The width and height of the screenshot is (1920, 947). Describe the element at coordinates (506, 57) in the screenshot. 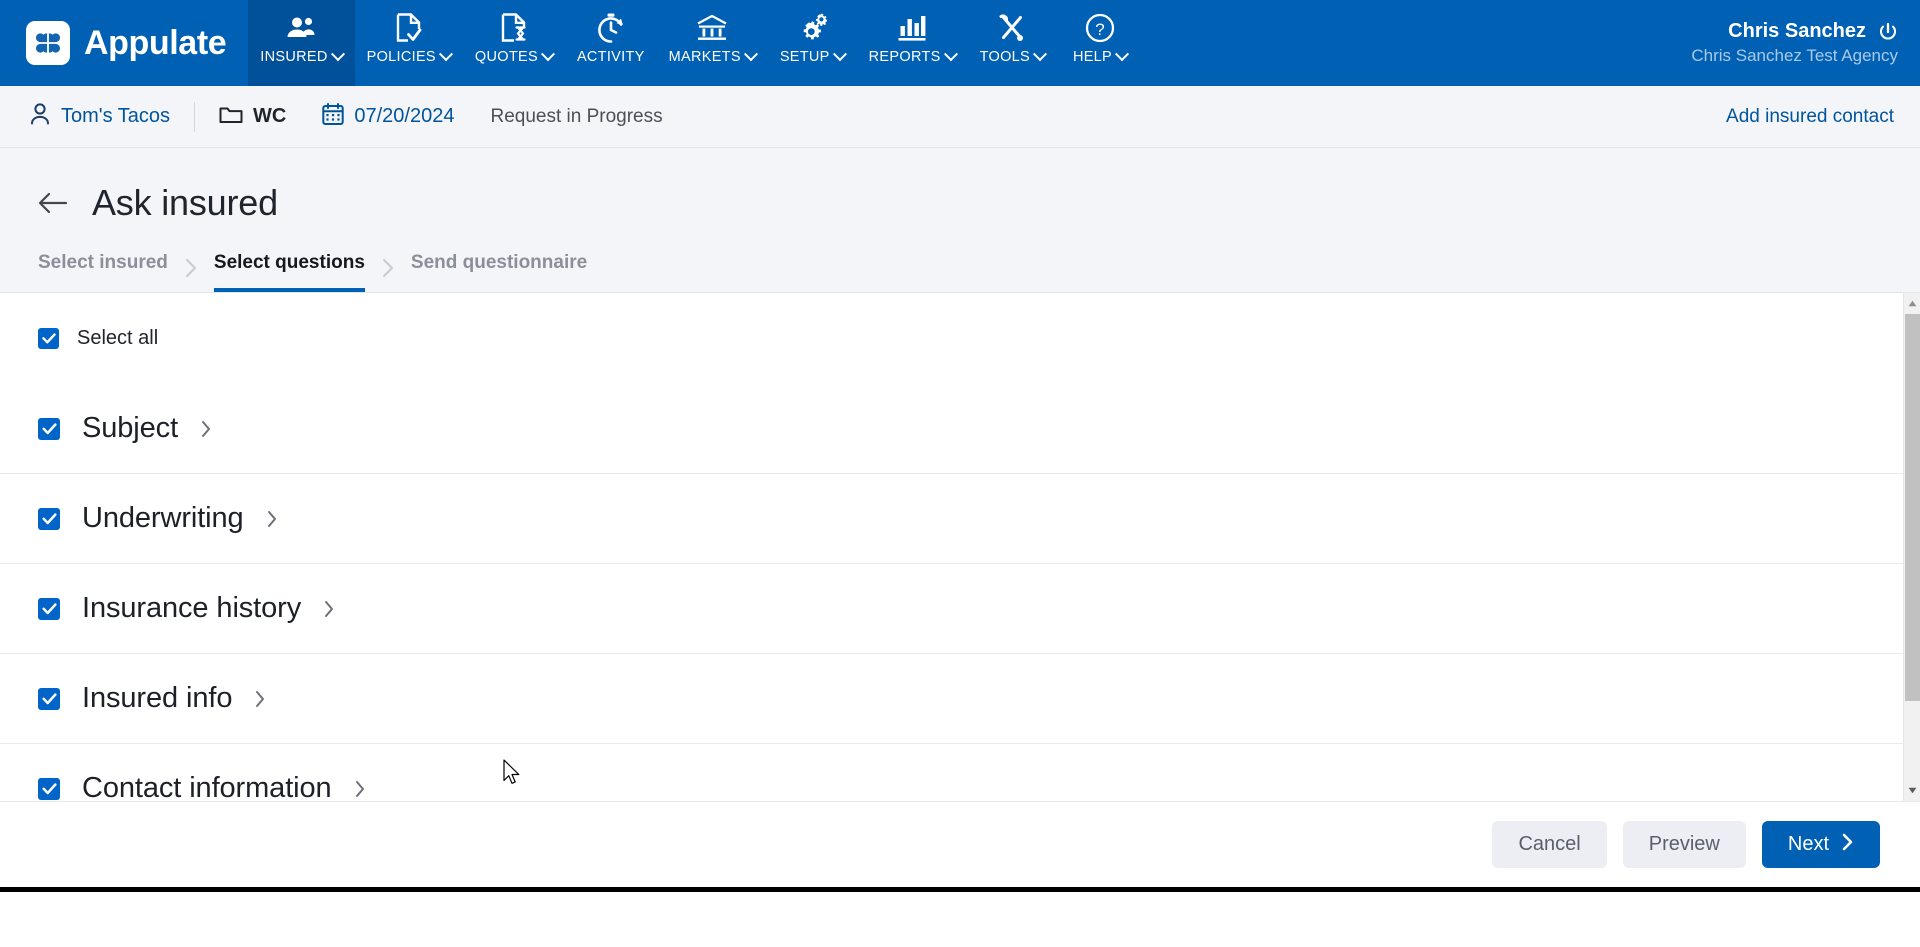

I see `nav-label-quotes: QUOTES` at that location.